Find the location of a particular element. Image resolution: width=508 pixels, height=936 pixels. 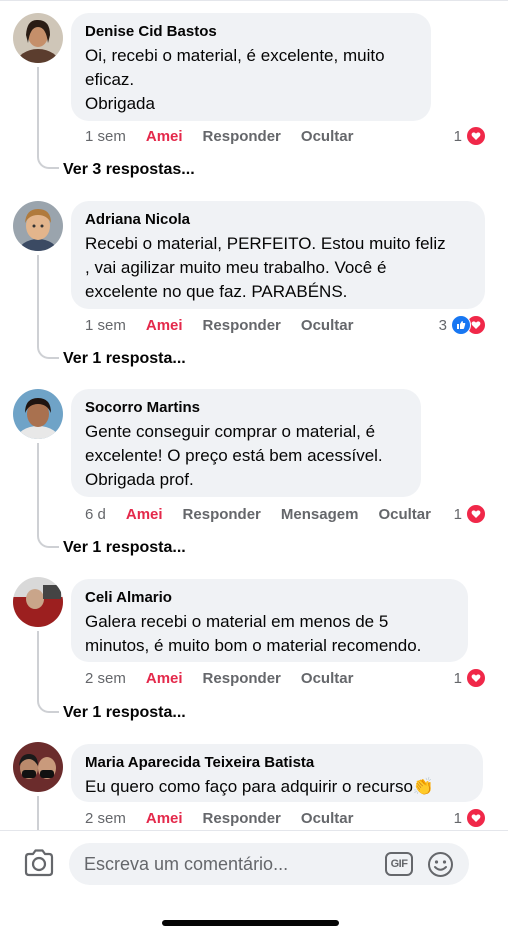

home-indicator is located at coordinates (250, 923).